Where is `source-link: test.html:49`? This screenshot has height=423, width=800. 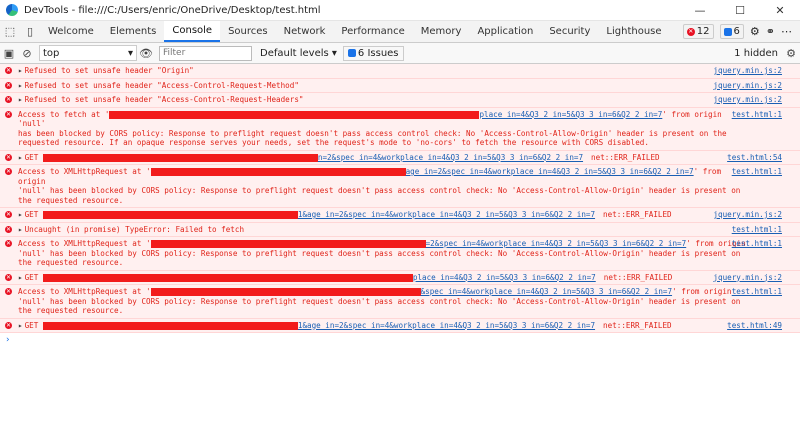
source-link: test.html:49 is located at coordinates (754, 326).